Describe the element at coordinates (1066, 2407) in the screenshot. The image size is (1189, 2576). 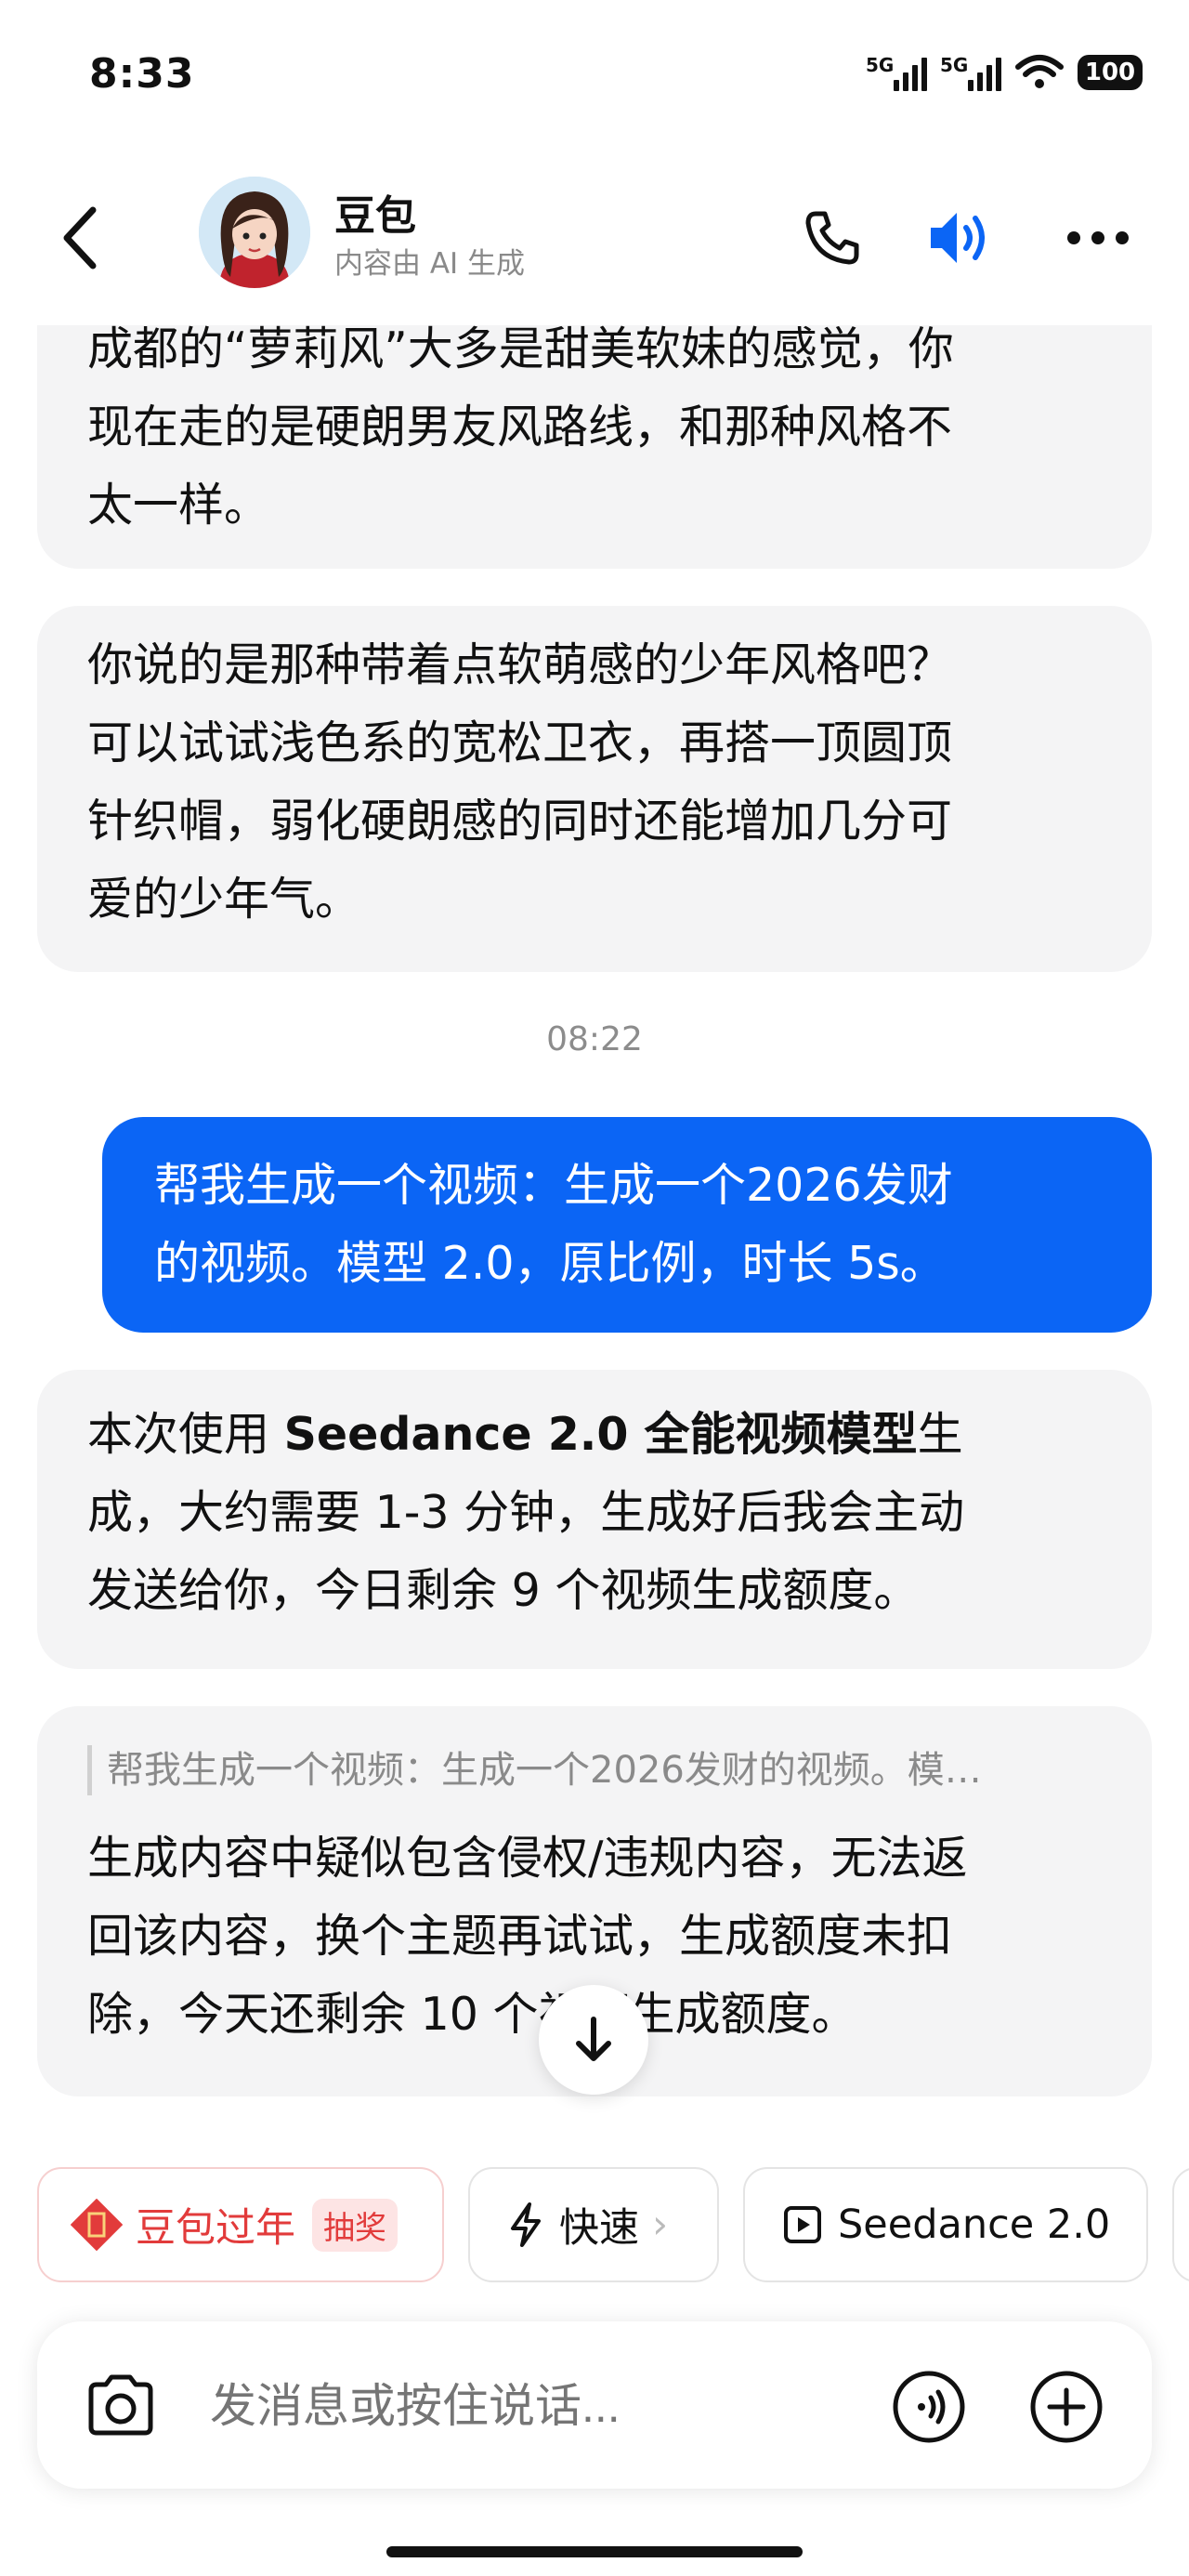
I see `add-icon` at that location.